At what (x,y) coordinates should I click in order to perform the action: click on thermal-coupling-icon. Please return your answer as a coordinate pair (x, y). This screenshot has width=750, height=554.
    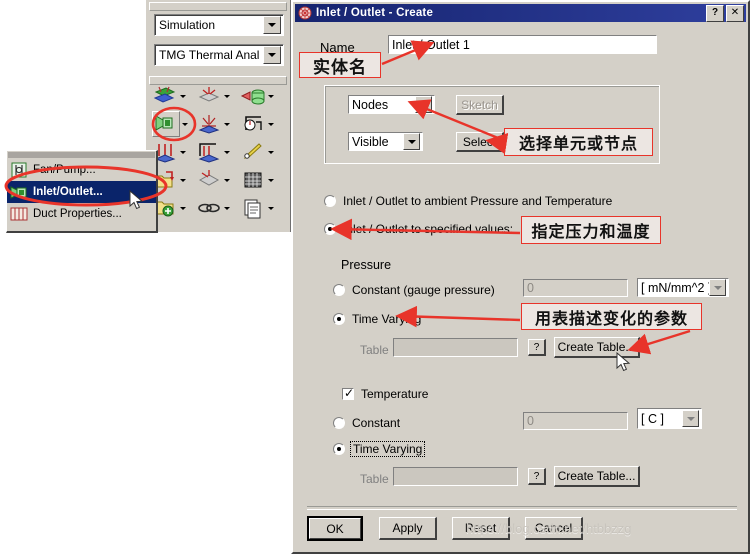
    Looking at the image, I should click on (165, 96).